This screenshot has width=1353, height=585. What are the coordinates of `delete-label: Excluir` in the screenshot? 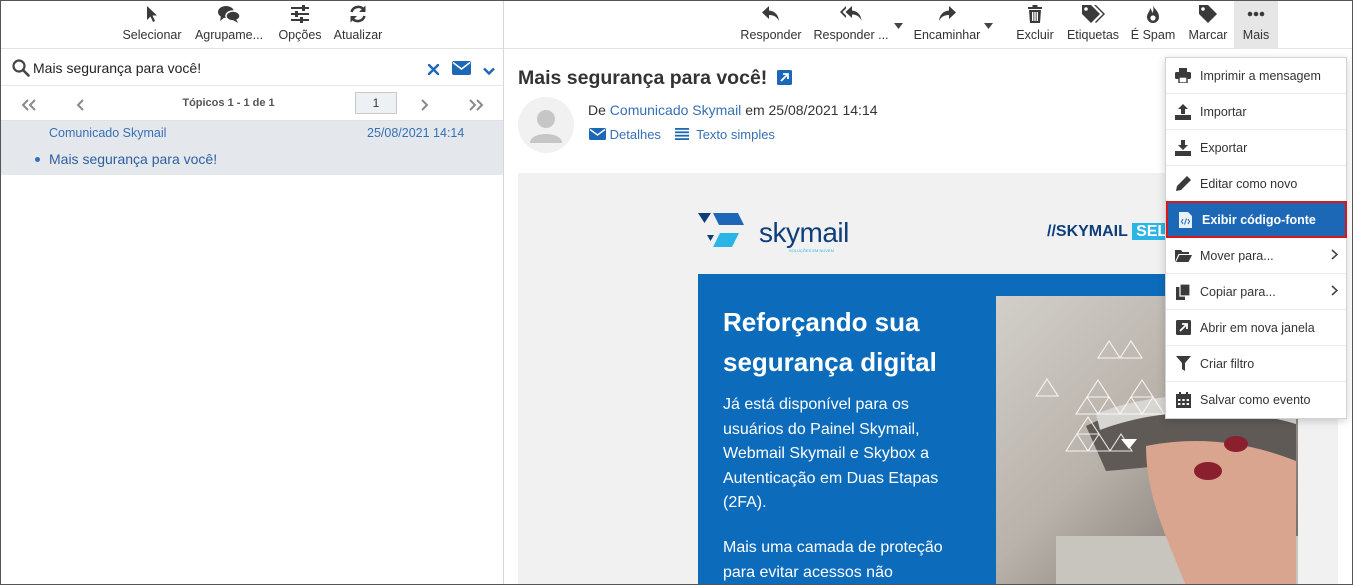 It's located at (1035, 35).